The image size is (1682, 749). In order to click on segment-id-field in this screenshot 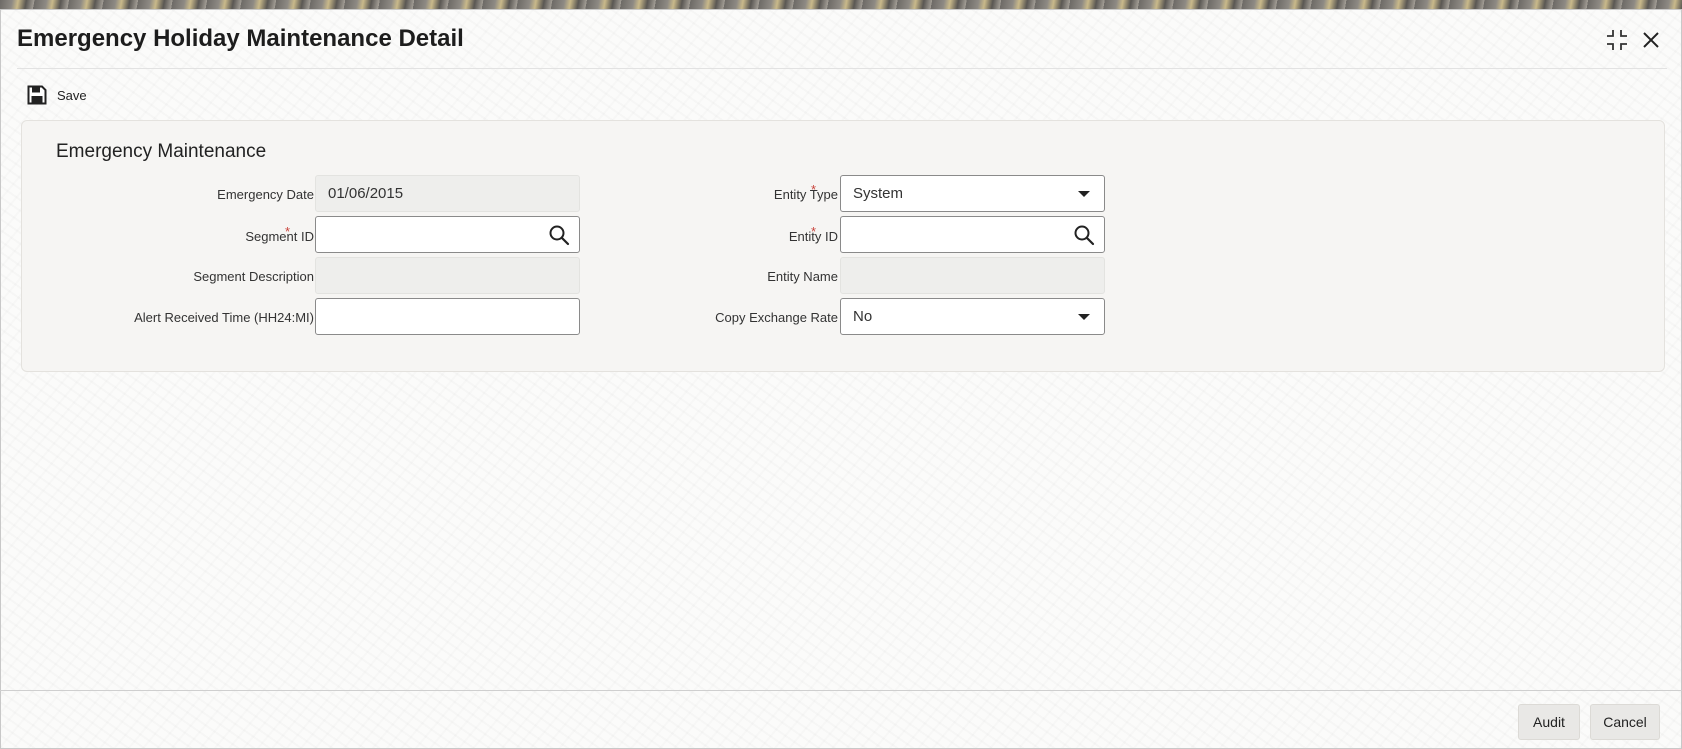, I will do `click(447, 234)`.